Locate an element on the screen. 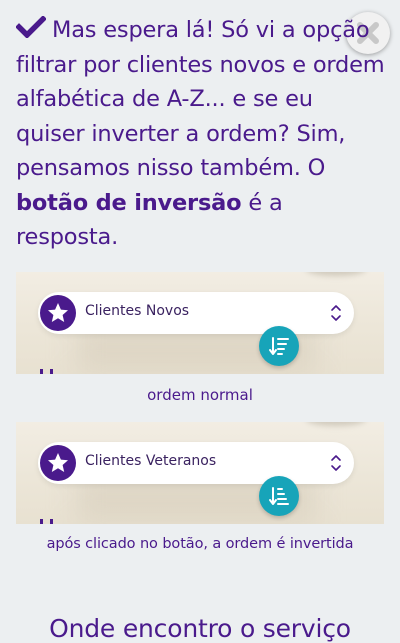  sort-ascending-icon is located at coordinates (279, 496).